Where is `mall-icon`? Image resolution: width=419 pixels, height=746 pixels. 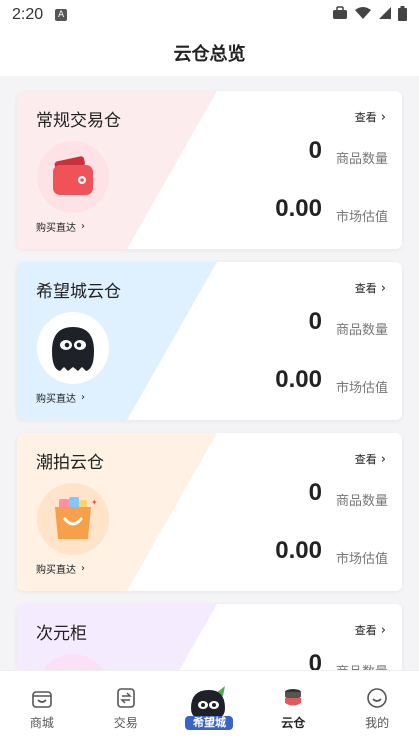
mall-icon is located at coordinates (42, 698).